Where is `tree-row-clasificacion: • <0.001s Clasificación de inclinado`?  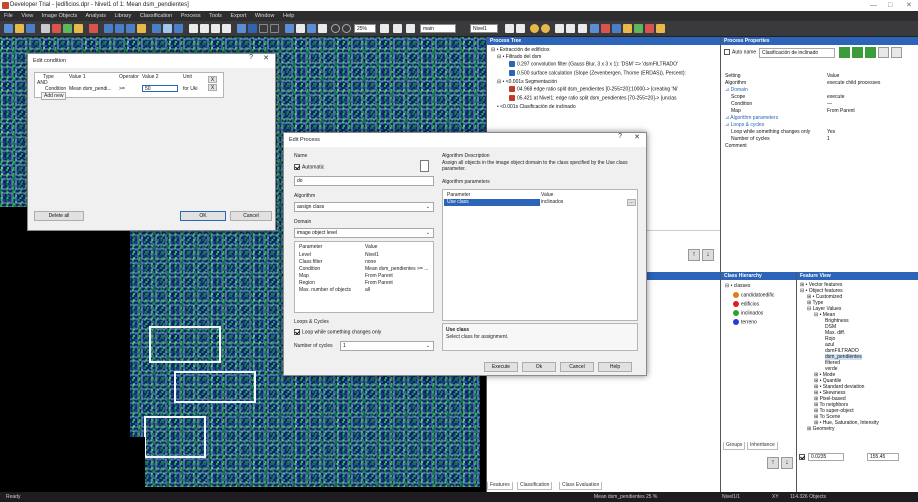 tree-row-clasificacion: • <0.001s Clasificación de inclinado is located at coordinates (536, 107).